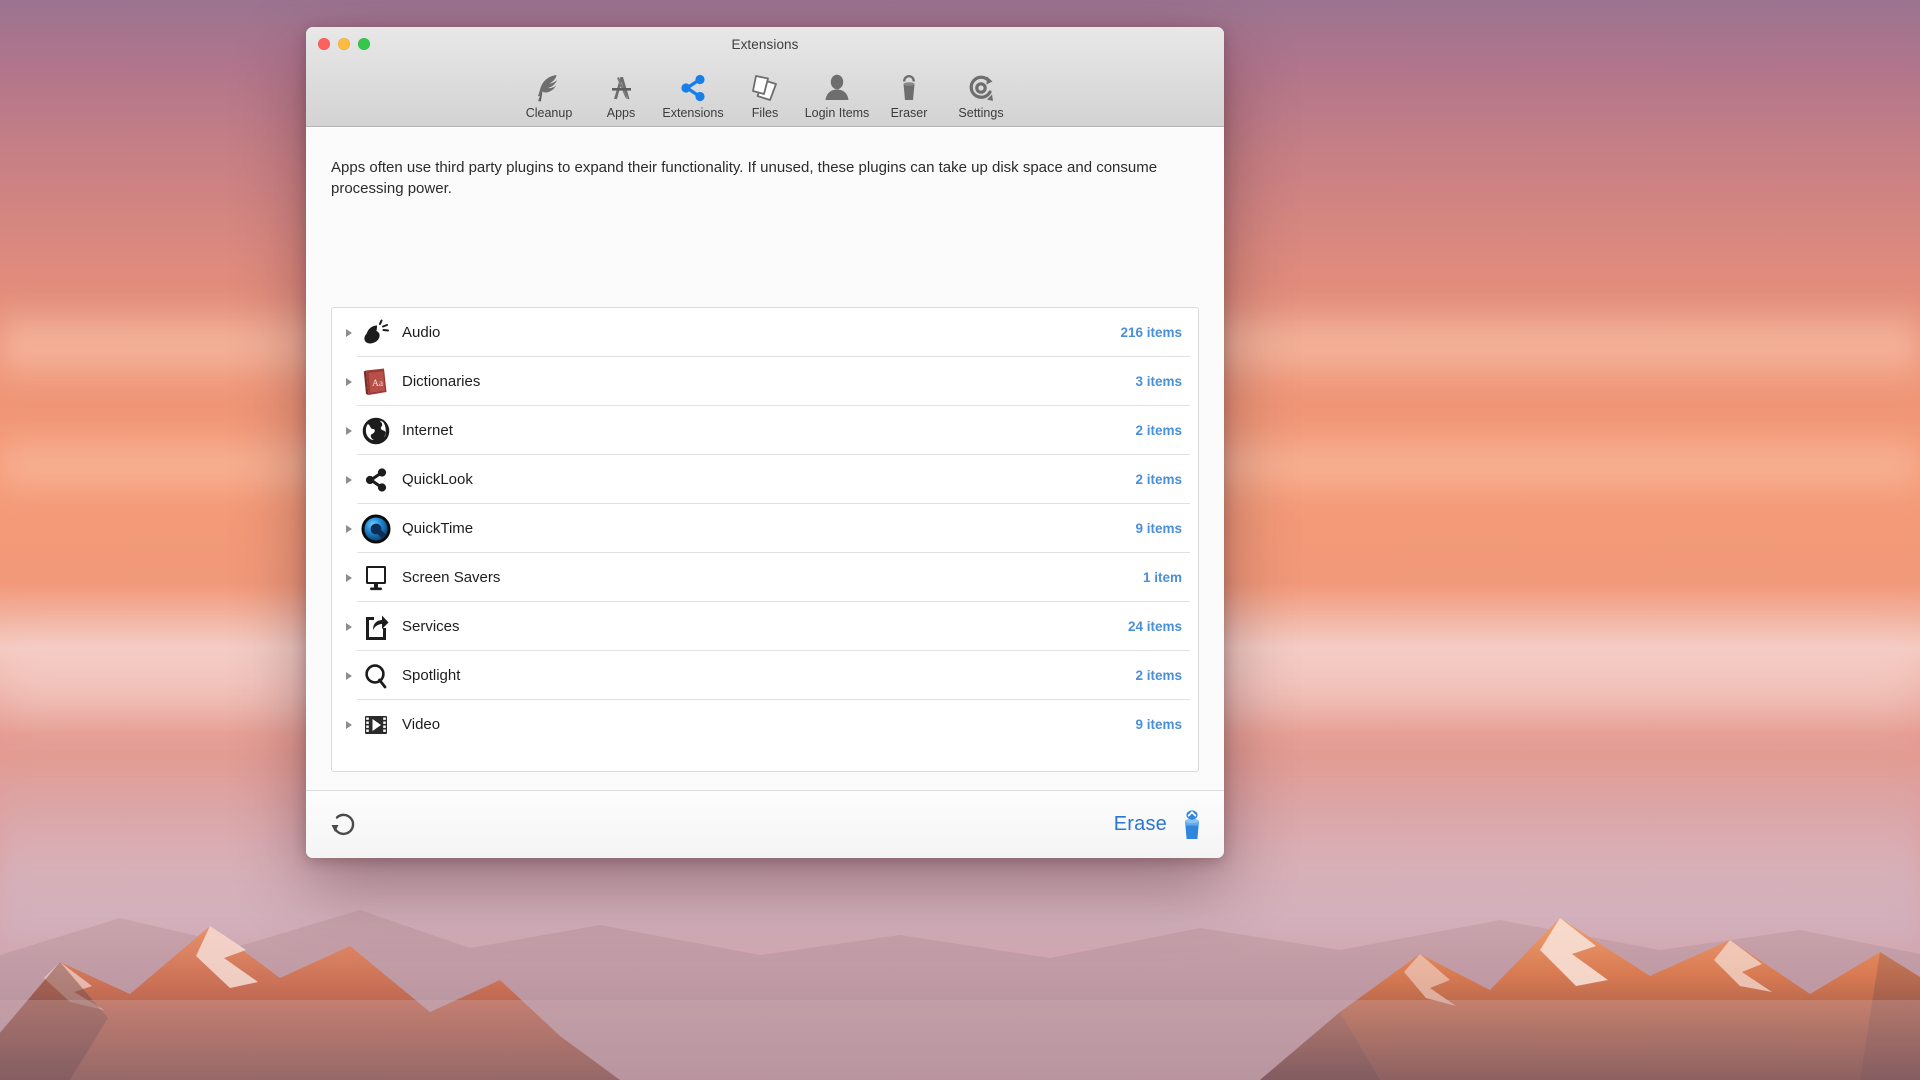  I want to click on quicktime-icon, so click(376, 529).